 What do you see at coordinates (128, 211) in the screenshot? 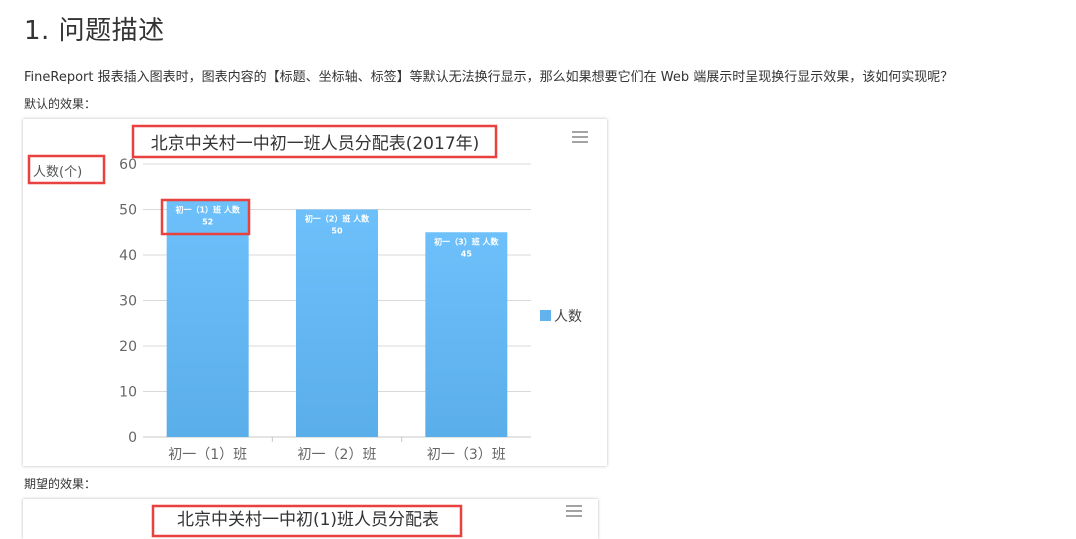
I see `y-tick-label: 50` at bounding box center [128, 211].